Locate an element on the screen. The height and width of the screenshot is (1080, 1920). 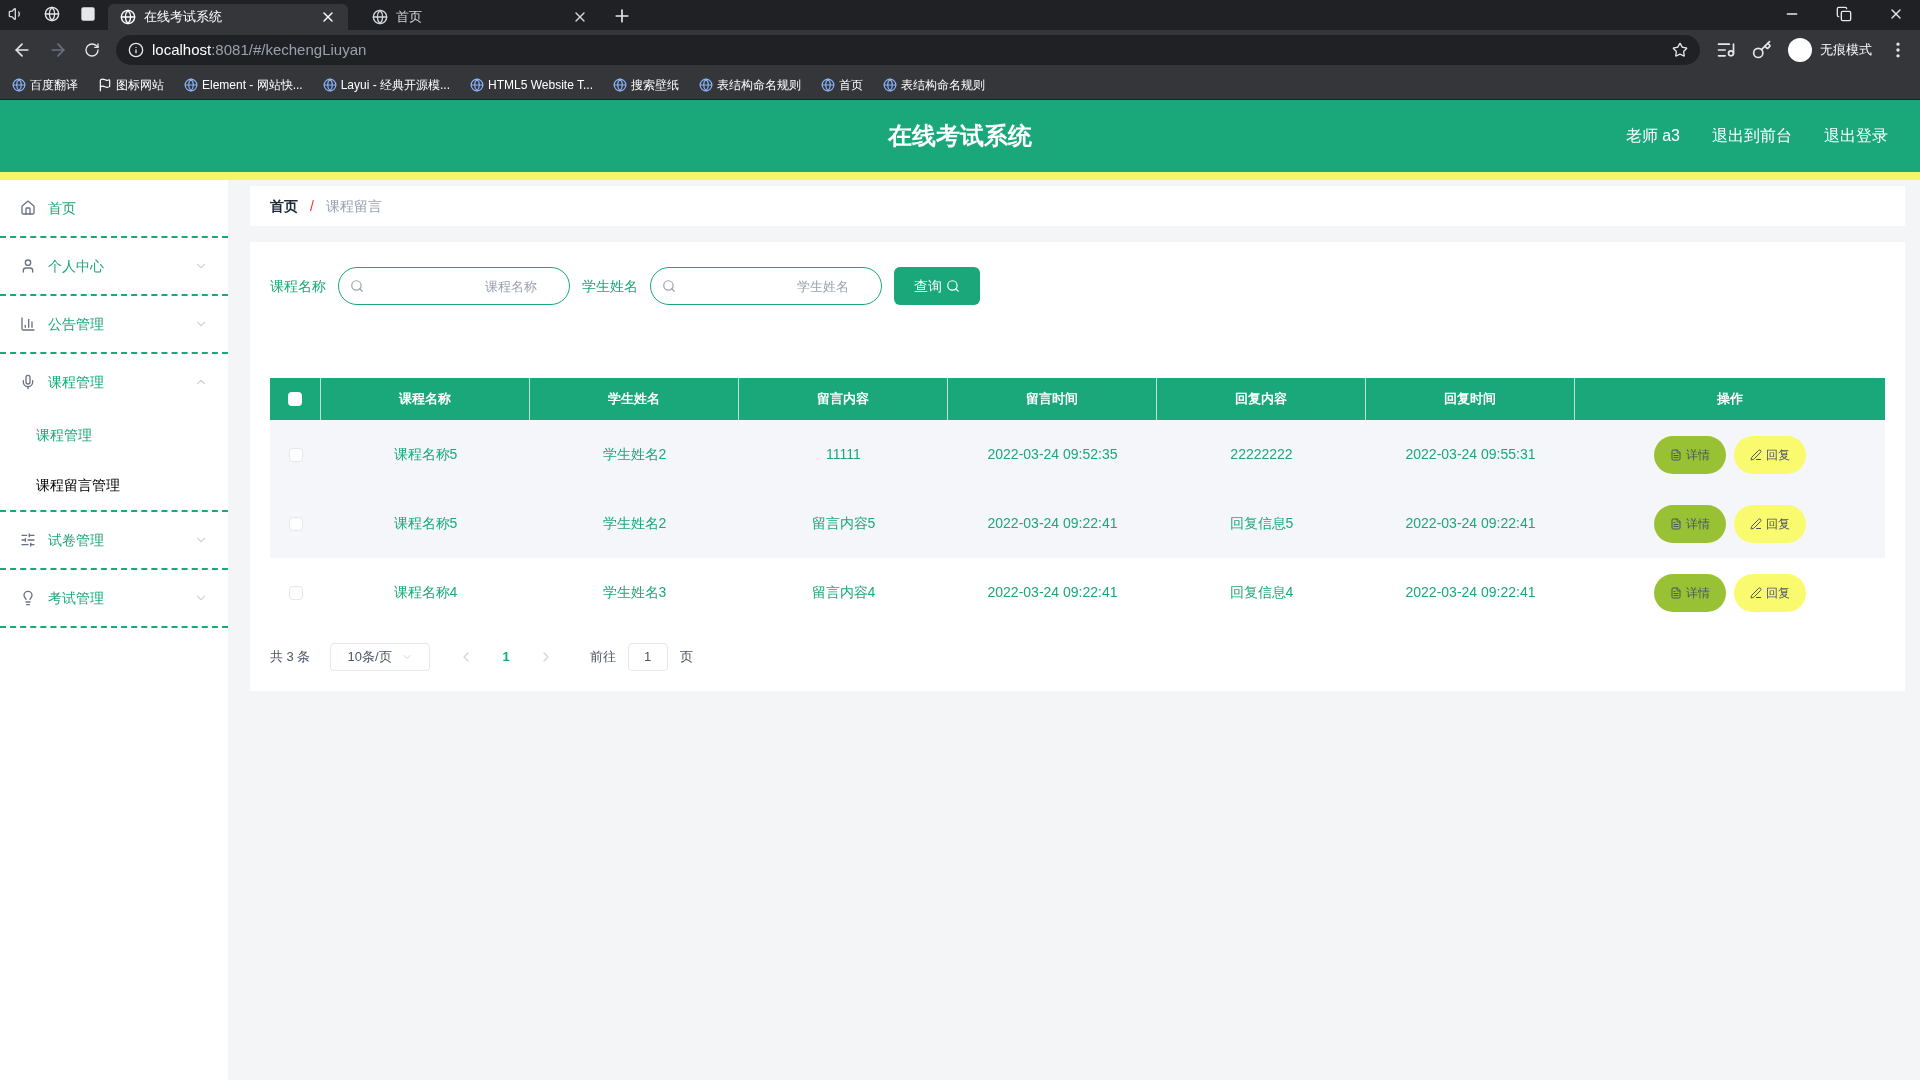
browser-tab: 首页 is located at coordinates (480, 17).